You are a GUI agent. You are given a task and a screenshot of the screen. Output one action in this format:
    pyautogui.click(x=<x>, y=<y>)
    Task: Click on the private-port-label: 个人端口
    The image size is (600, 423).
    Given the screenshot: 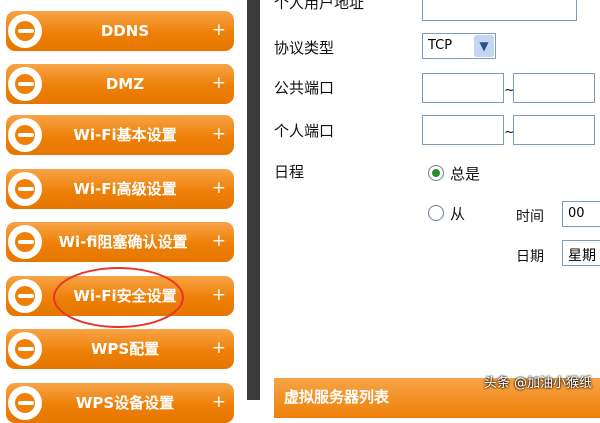 What is the action you would take?
    pyautogui.click(x=304, y=131)
    